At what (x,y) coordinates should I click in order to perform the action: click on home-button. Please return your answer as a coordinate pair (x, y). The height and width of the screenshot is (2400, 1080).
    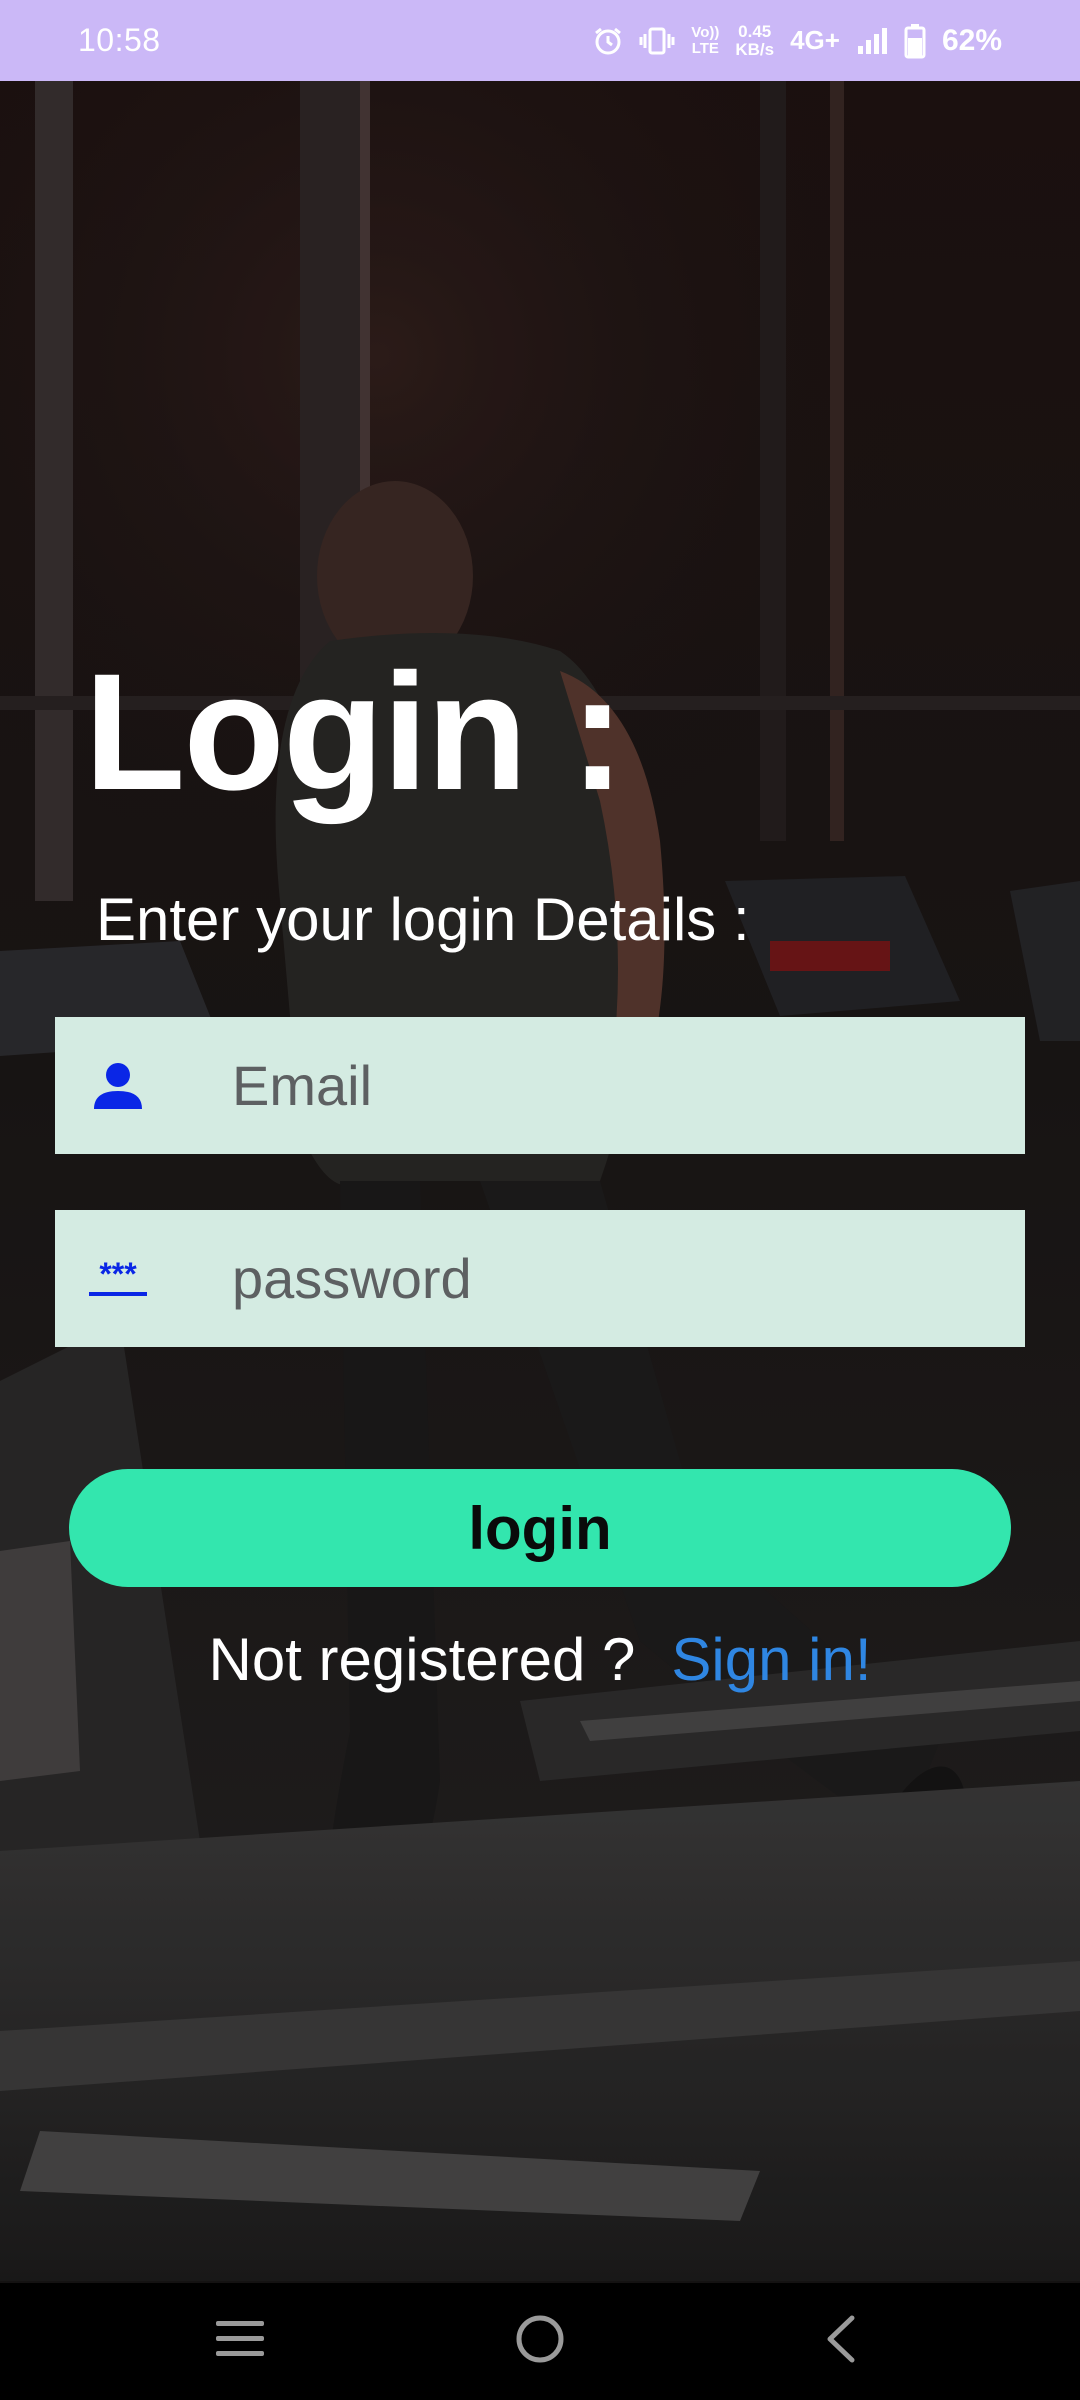
    Looking at the image, I should click on (540, 2342).